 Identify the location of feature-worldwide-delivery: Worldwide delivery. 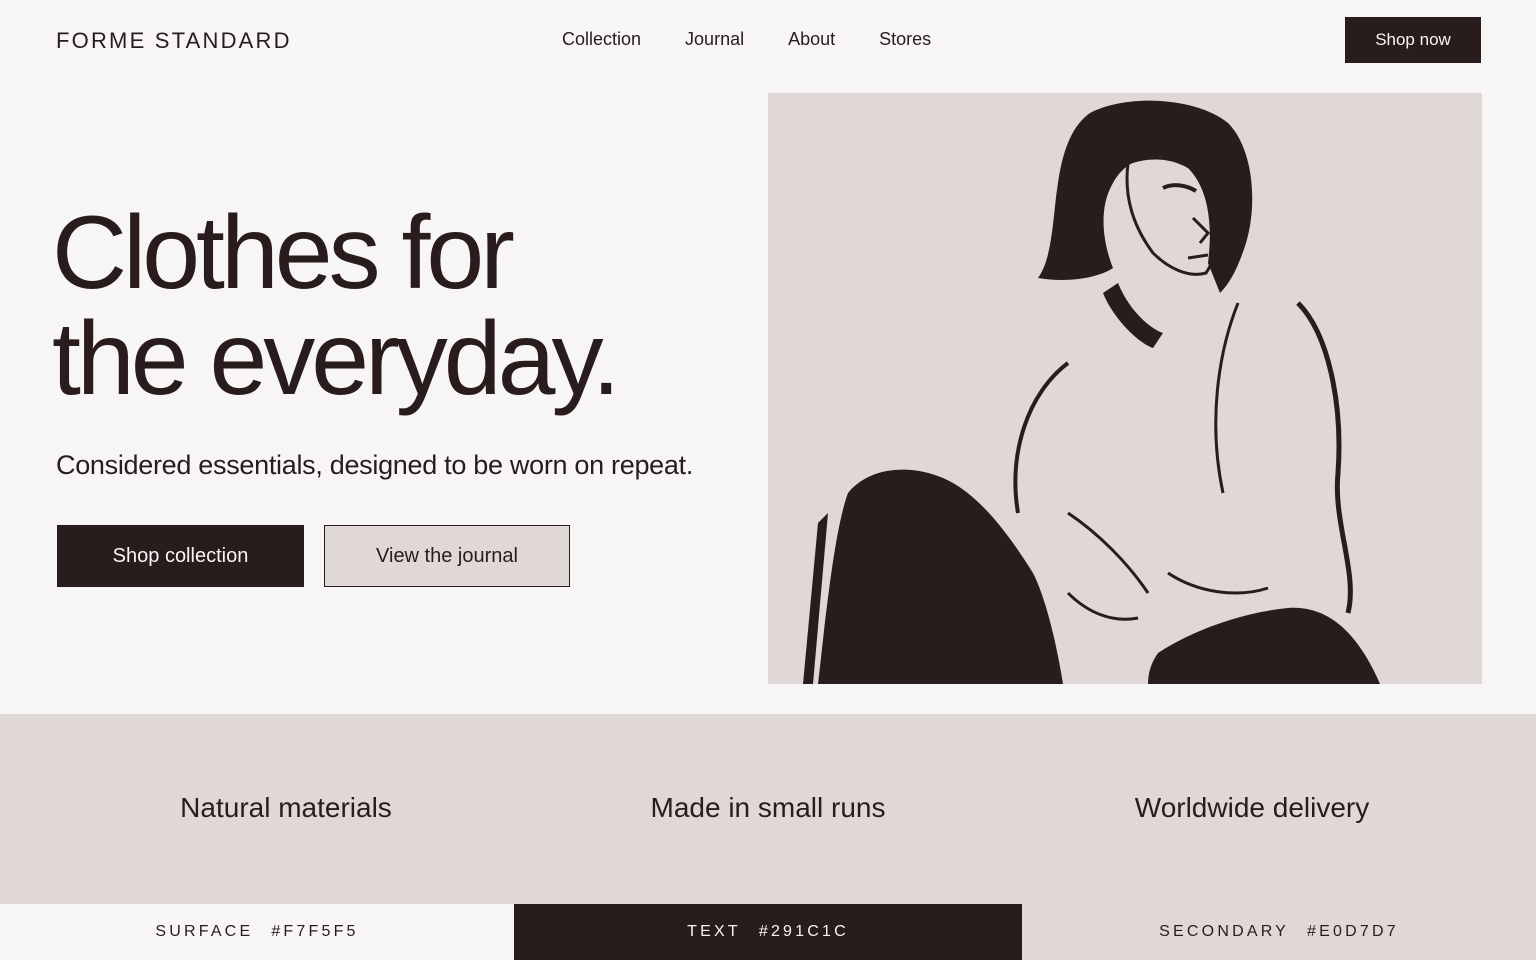
(1252, 807).